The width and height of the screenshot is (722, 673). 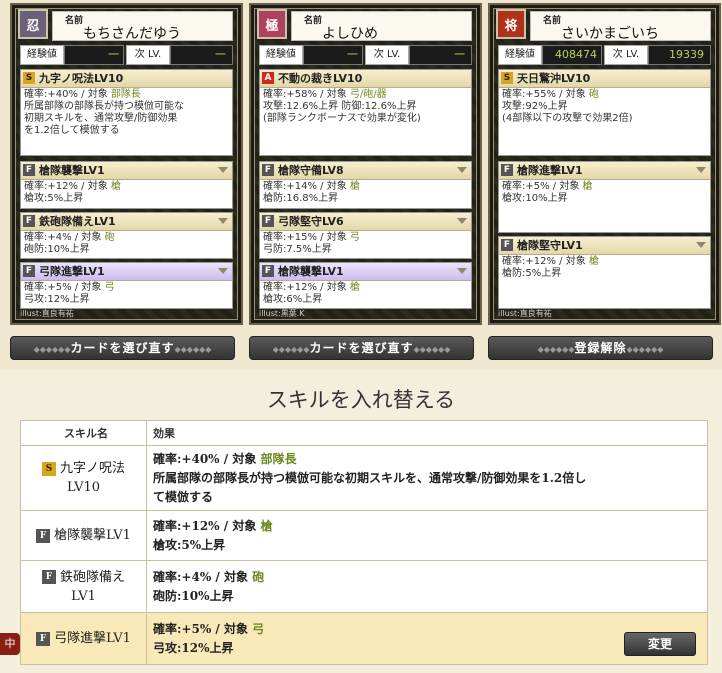 What do you see at coordinates (365, 222) in the screenshot?
I see `skill-header: F 弓隊堅守LV6` at bounding box center [365, 222].